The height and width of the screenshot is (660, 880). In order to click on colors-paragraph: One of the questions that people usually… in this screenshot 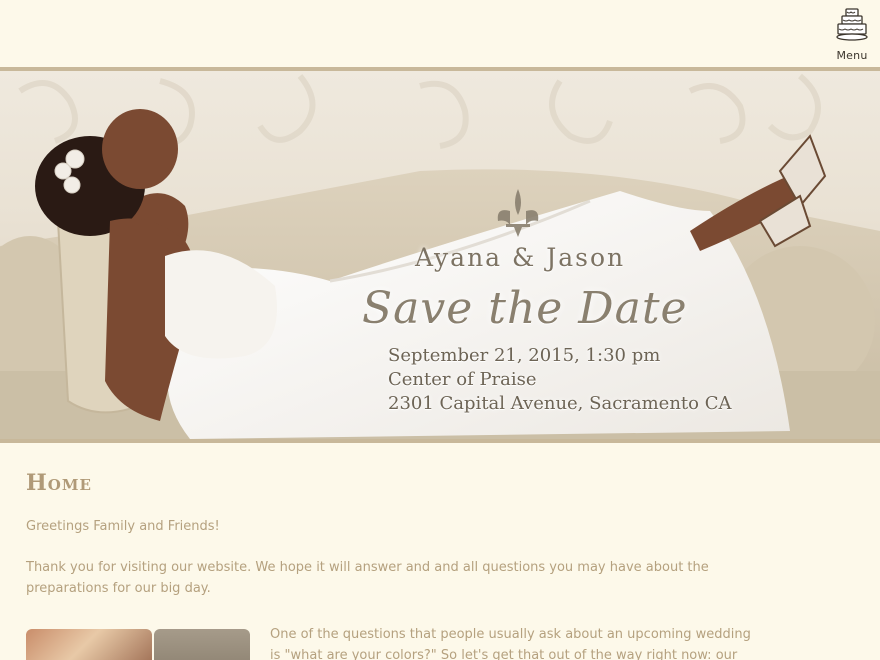, I will do `click(510, 643)`.